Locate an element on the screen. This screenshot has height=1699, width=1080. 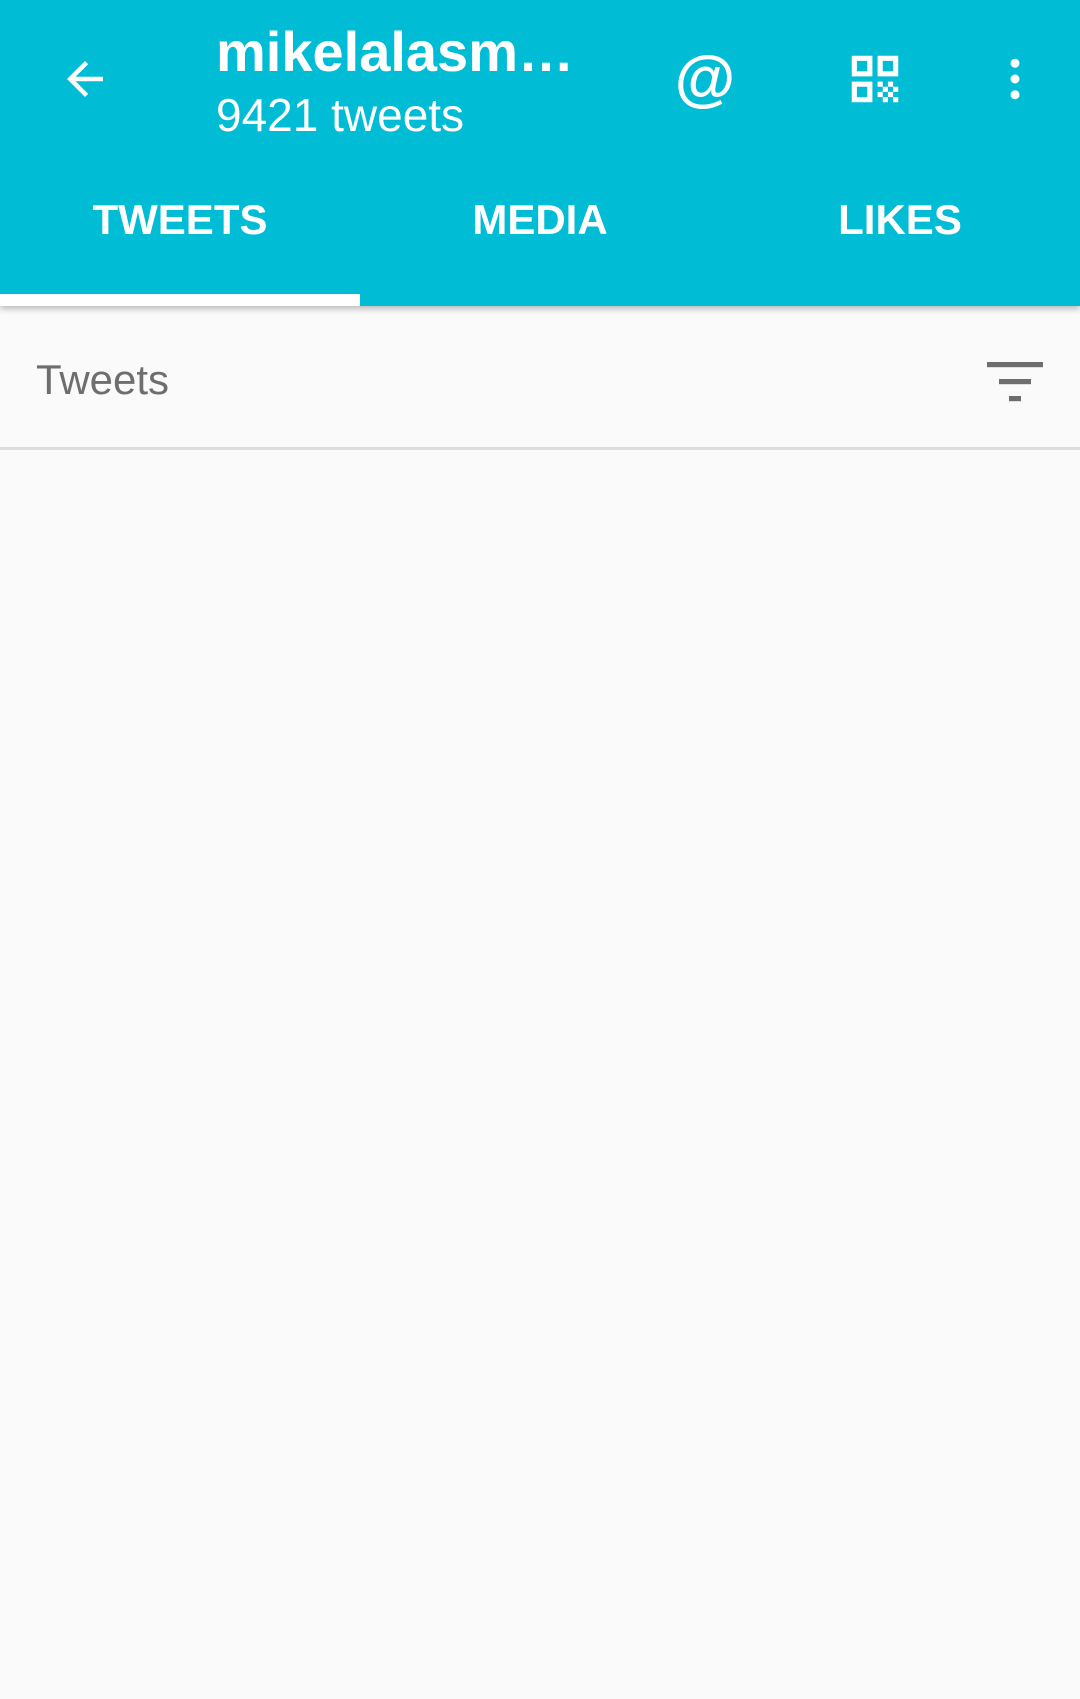
title-block: mikelalasmu… 9421 tweets is located at coordinates (411, 81).